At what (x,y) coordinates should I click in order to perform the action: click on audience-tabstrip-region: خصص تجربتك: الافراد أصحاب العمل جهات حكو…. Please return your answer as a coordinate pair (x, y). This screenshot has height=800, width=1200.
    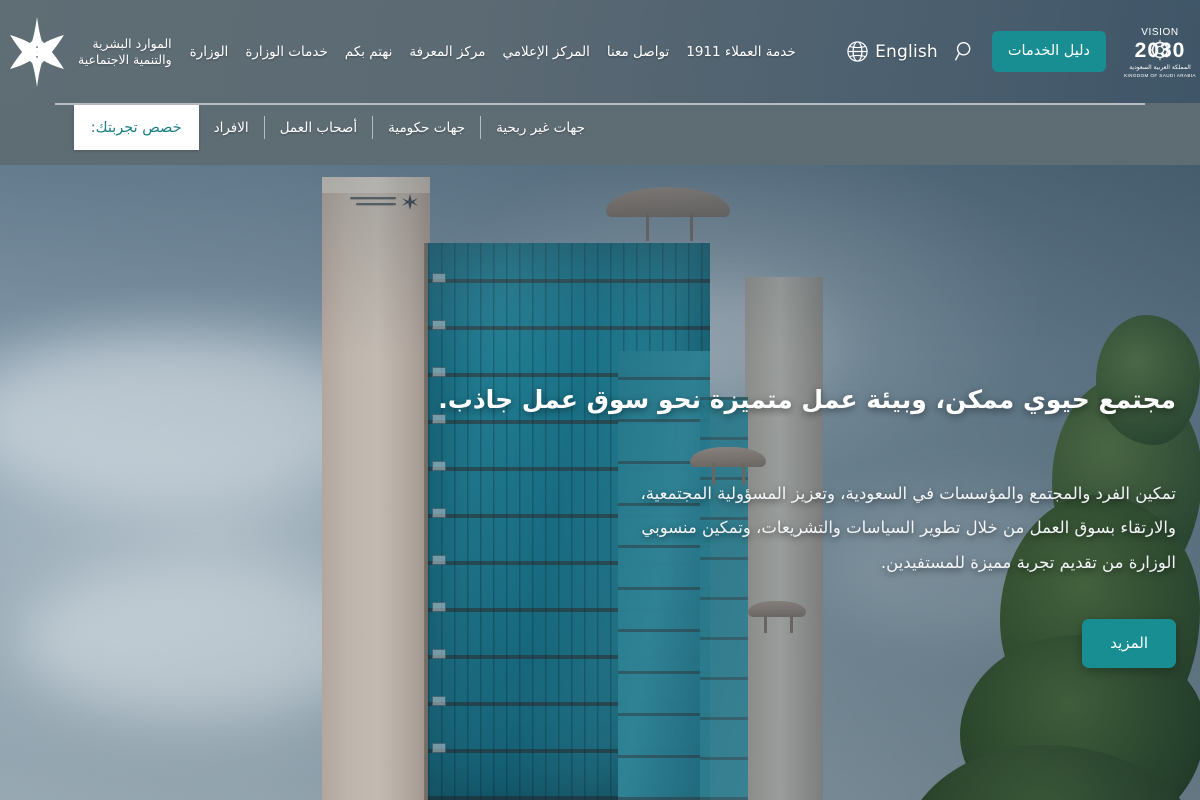
    Looking at the image, I should click on (600, 134).